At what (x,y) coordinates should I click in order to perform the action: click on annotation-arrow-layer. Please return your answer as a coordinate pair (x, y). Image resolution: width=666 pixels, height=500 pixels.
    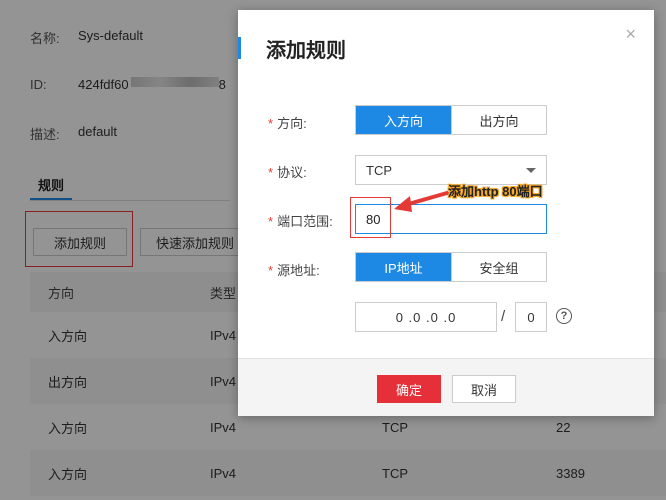
    Looking at the image, I should click on (421, 201).